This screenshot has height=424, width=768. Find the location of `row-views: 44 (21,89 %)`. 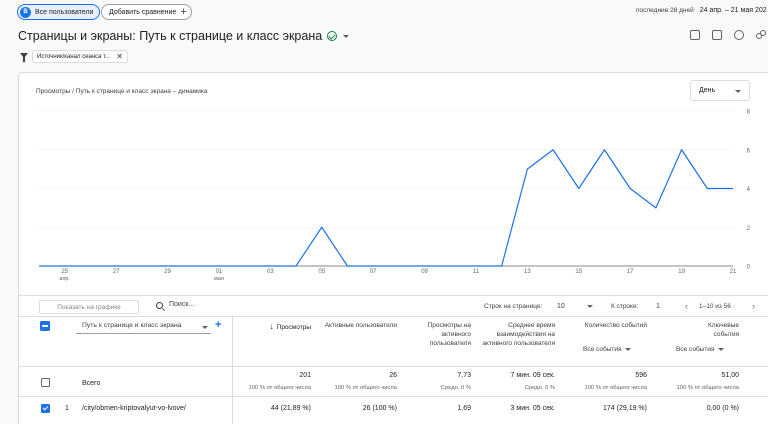

row-views: 44 (21,89 %) is located at coordinates (290, 408).